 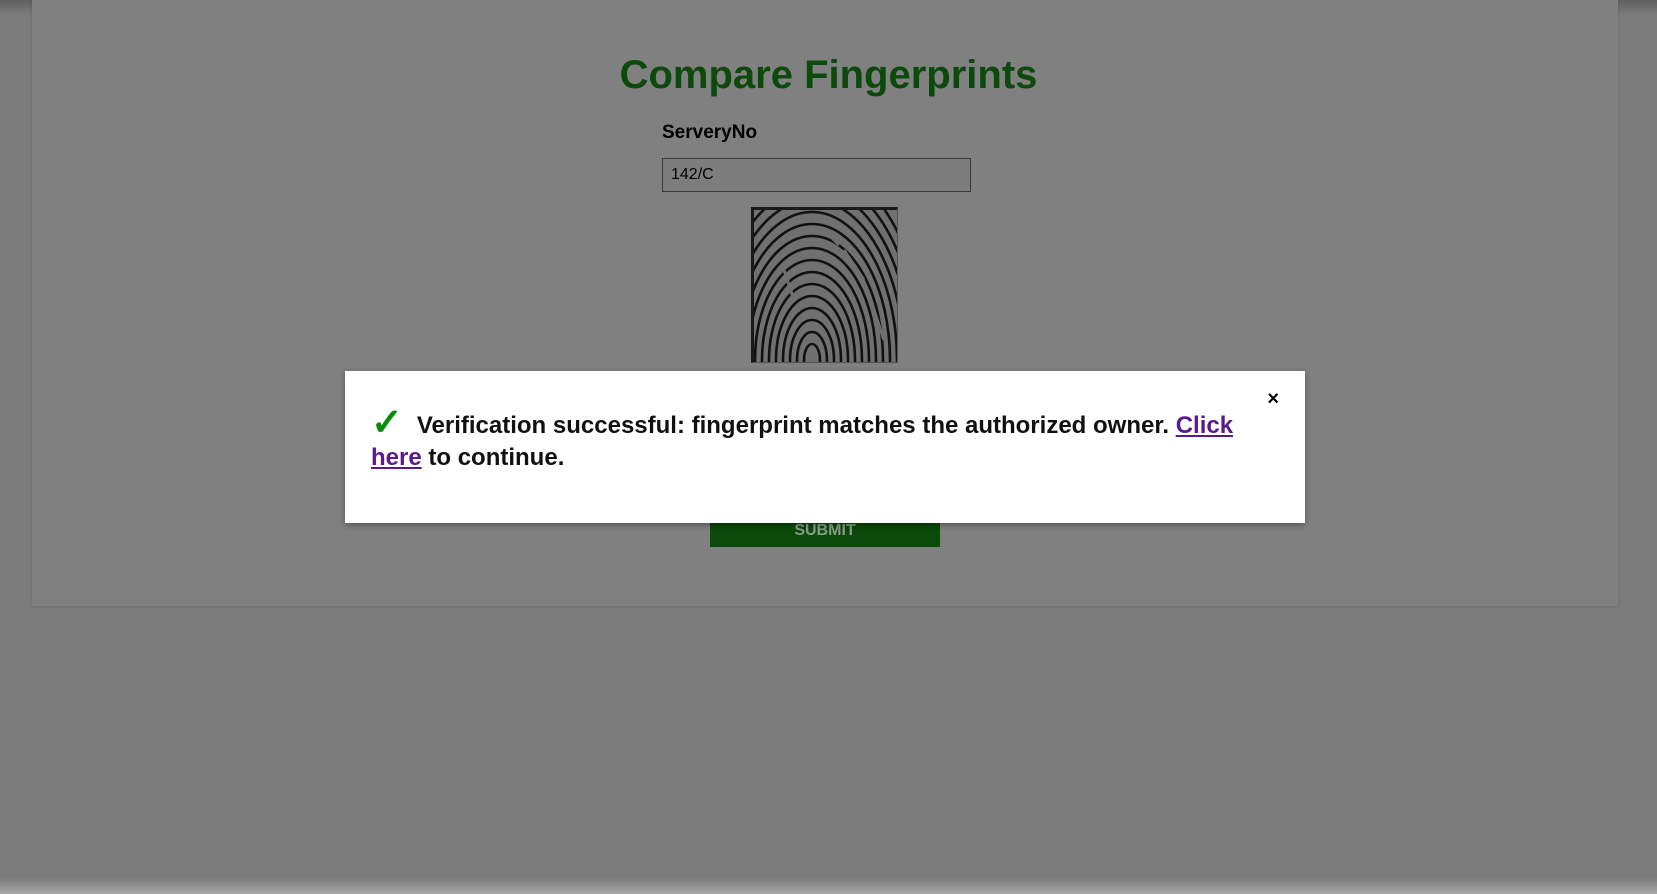 What do you see at coordinates (387, 423) in the screenshot?
I see `check-icon: ✓` at bounding box center [387, 423].